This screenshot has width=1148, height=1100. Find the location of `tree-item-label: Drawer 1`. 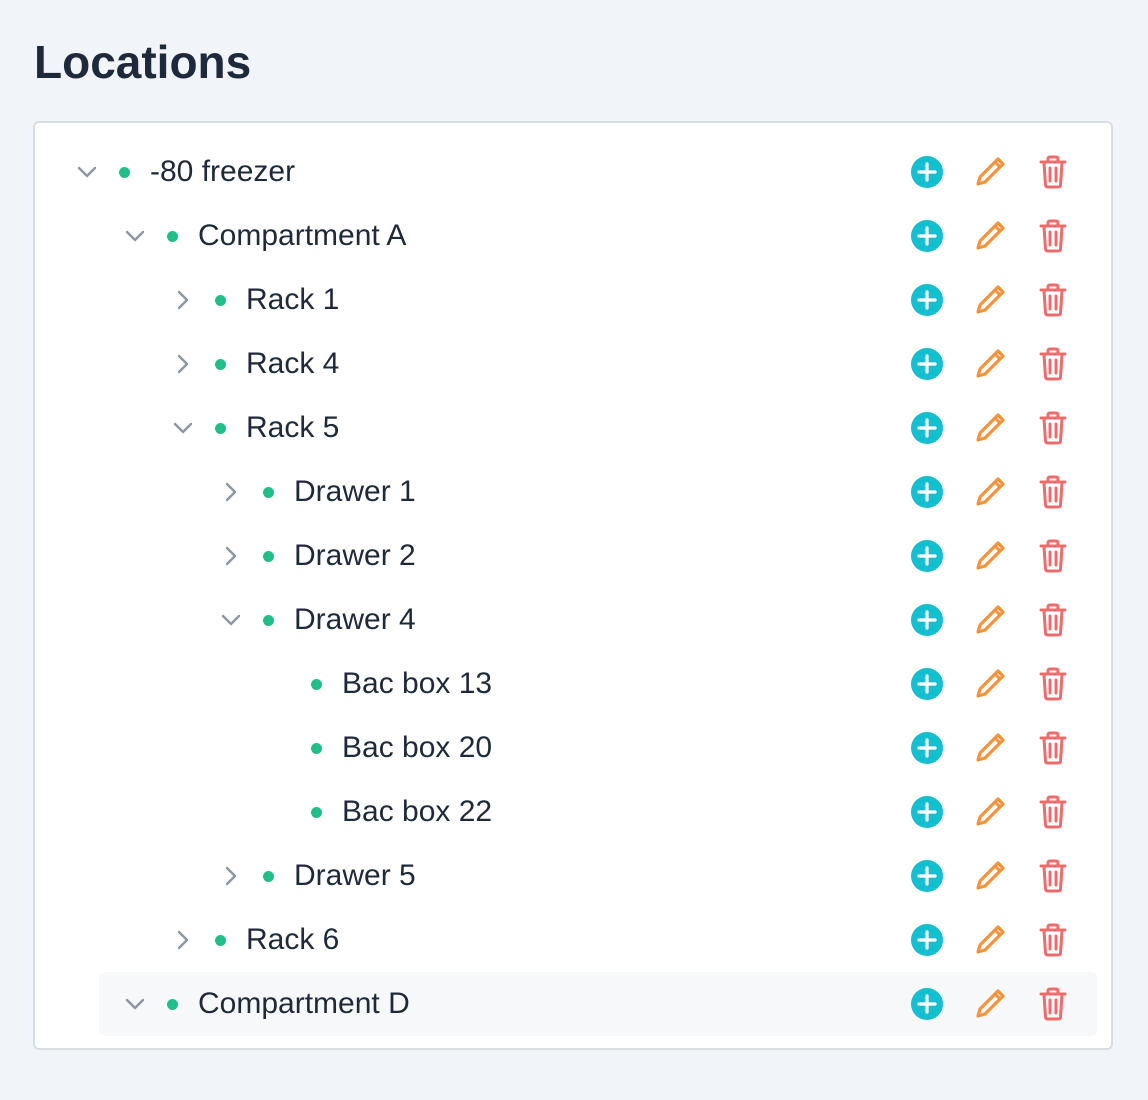

tree-item-label: Drawer 1 is located at coordinates (355, 492).